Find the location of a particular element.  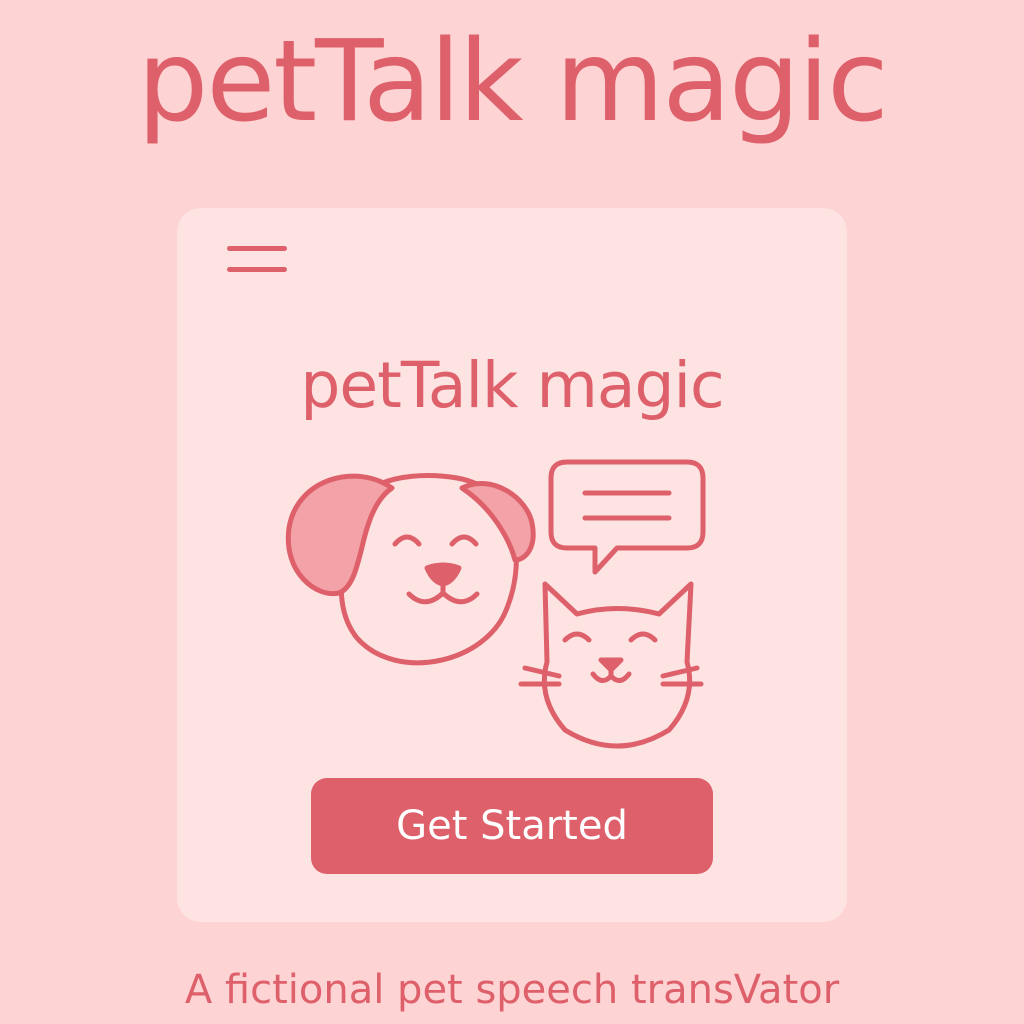

page-title: petTalk magic is located at coordinates (513, 82).